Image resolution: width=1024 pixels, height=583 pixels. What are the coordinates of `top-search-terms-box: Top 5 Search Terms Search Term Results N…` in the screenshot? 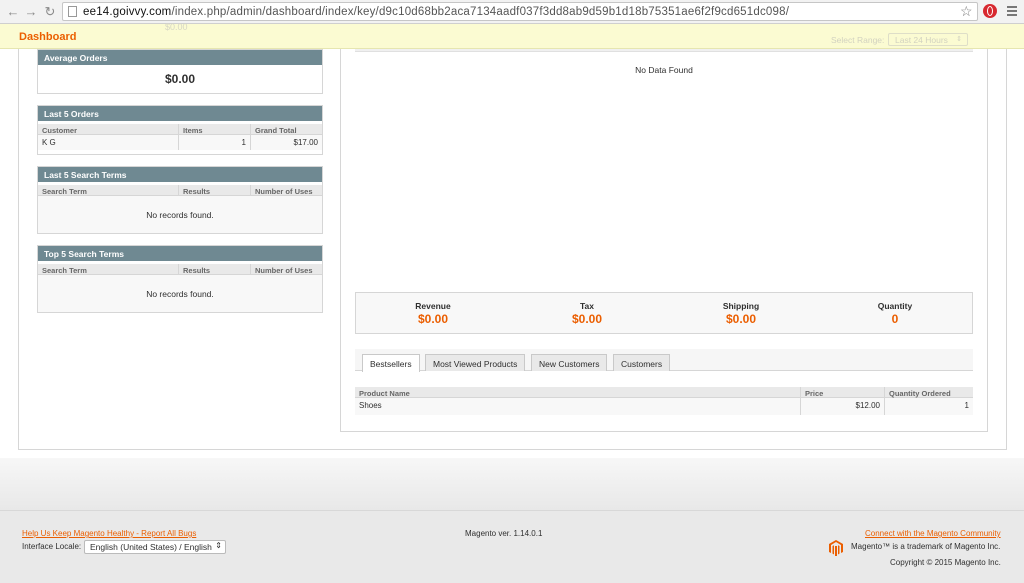 It's located at (180, 279).